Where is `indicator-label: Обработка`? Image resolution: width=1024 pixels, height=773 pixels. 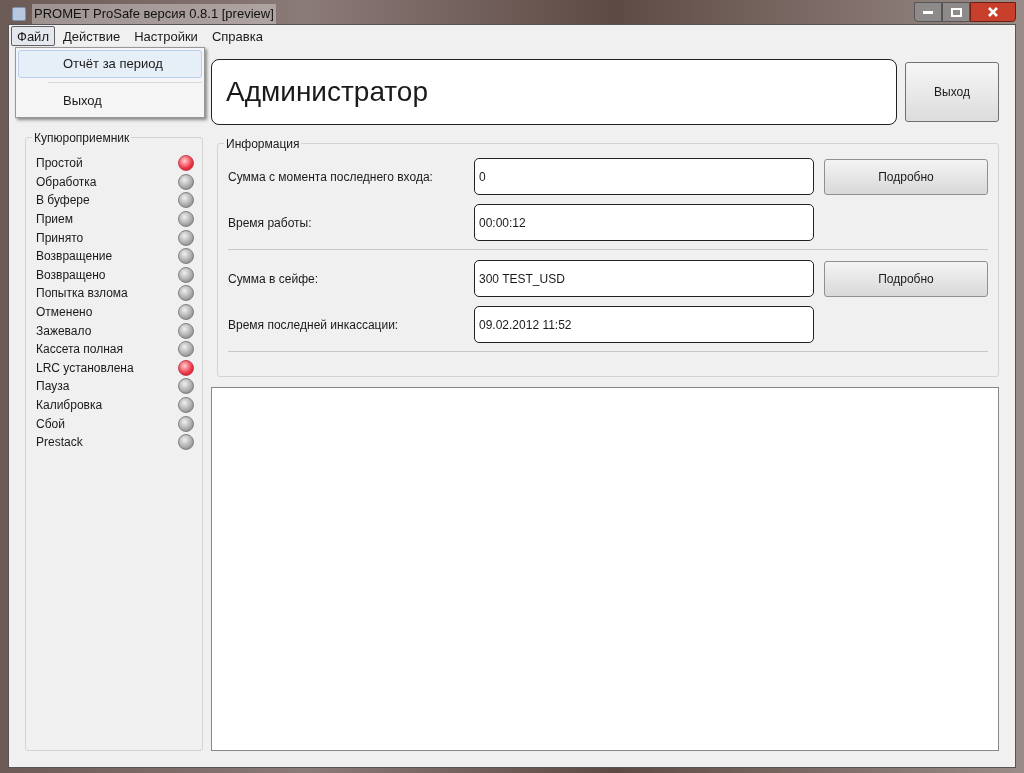
indicator-label: Обработка is located at coordinates (66, 182).